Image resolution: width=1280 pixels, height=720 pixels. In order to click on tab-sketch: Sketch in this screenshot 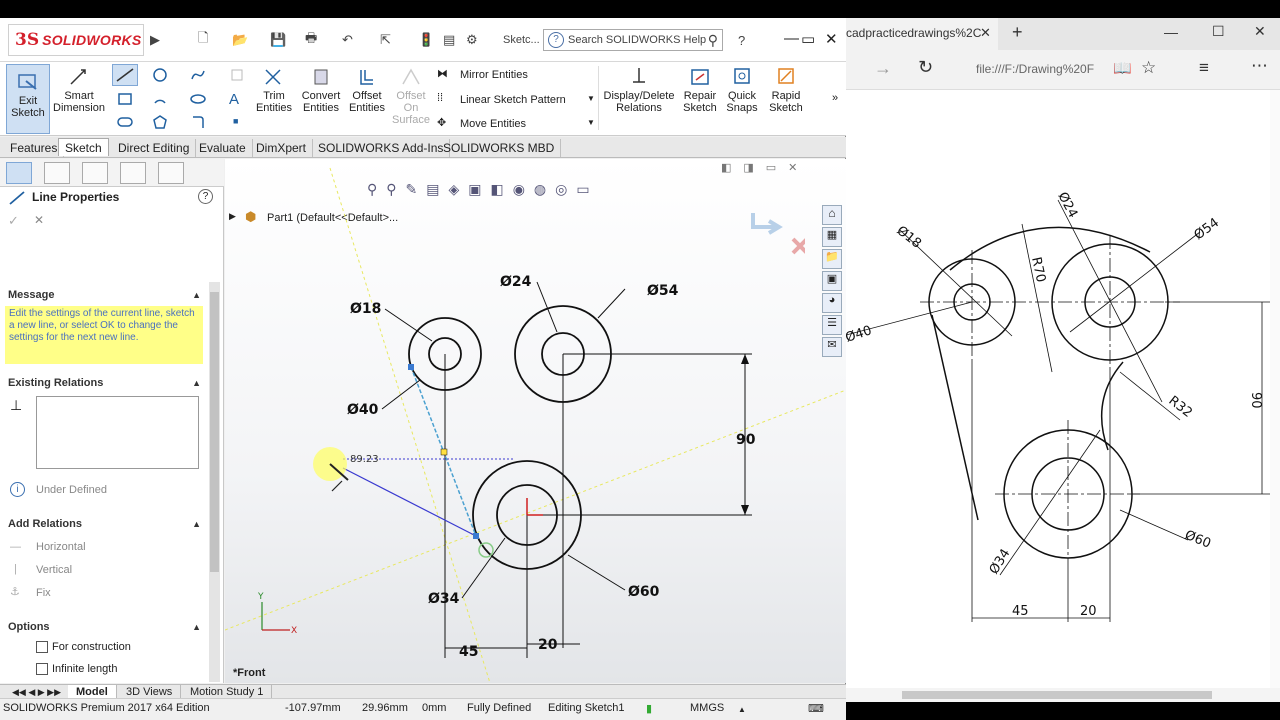, I will do `click(83, 147)`.